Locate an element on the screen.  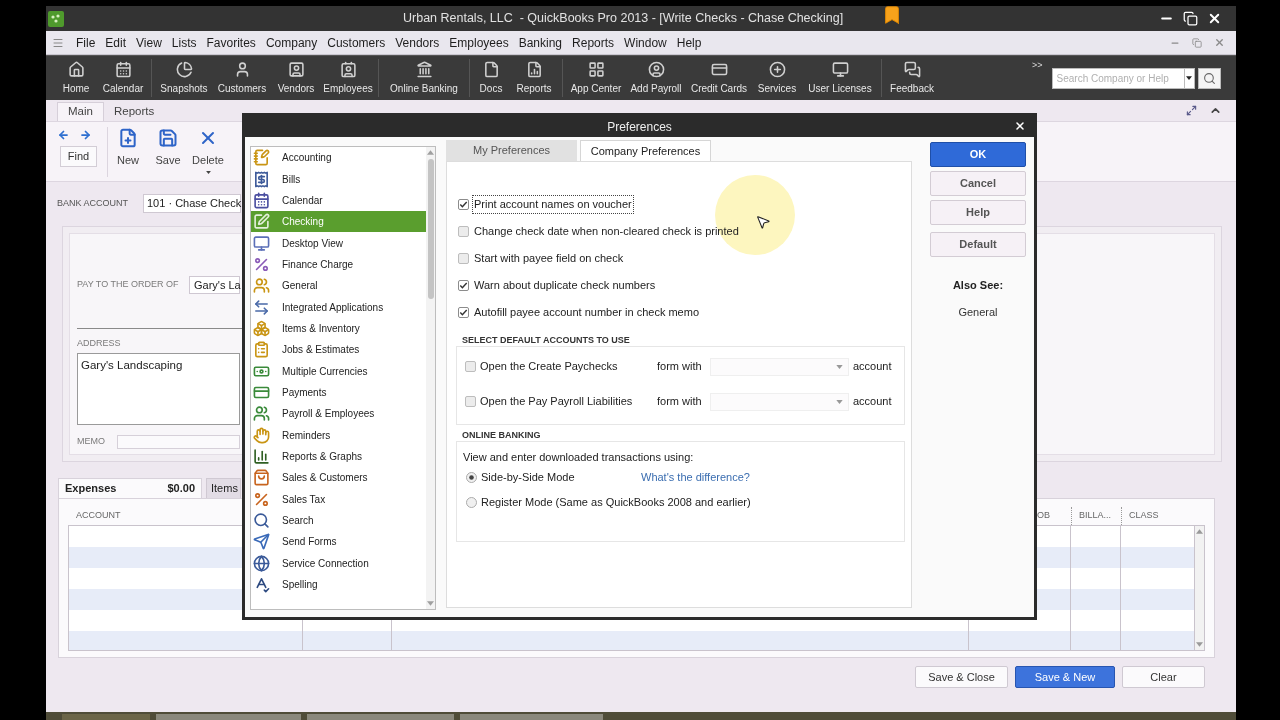
dialog-button: Help is located at coordinates (978, 212).